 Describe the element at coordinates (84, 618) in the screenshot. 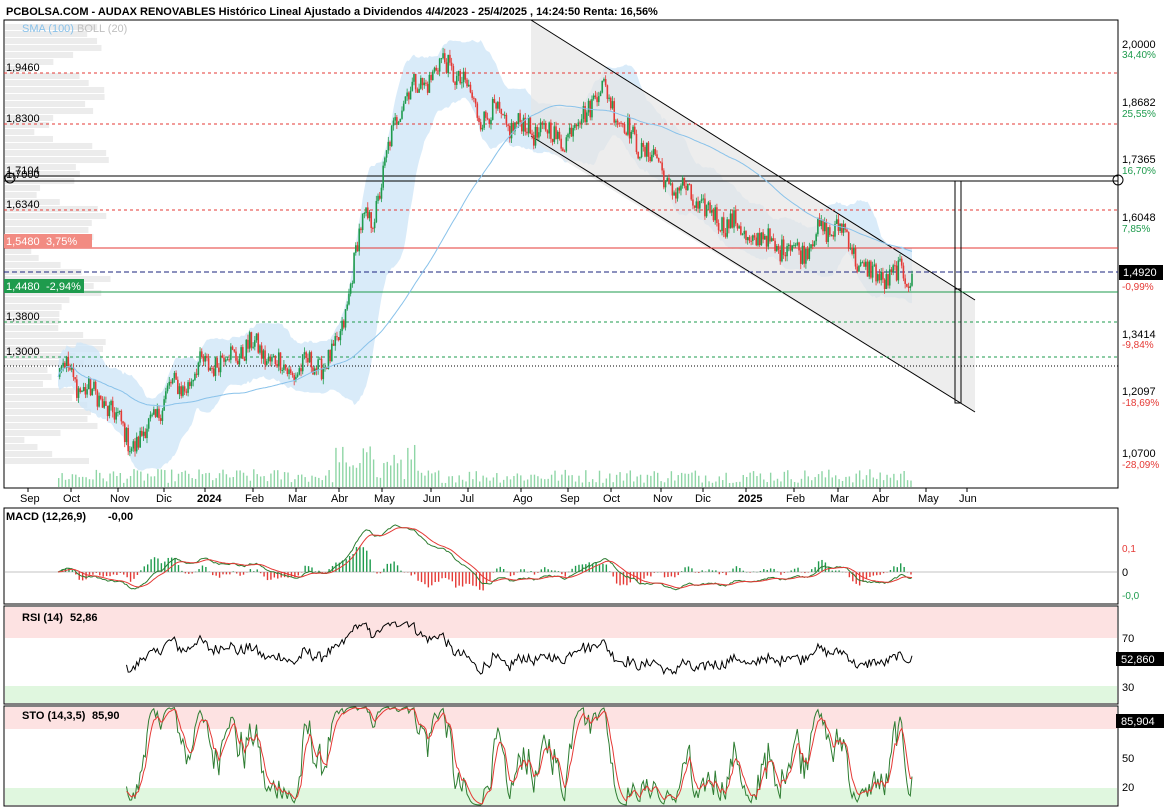

I see `rsi-value: 52,86` at that location.